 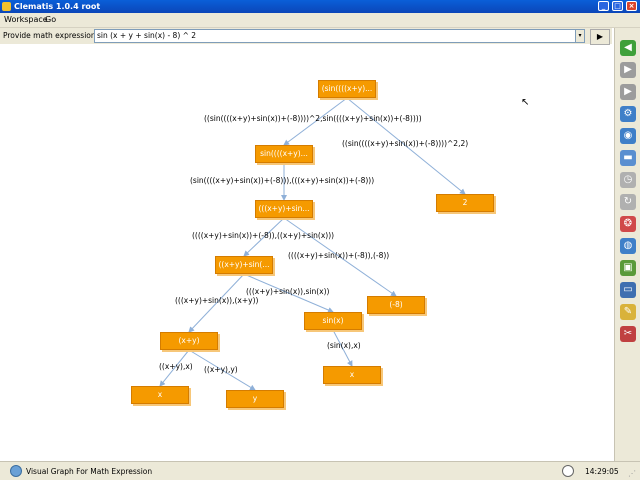 I want to click on clock-icon: ◷, so click(x=628, y=180).